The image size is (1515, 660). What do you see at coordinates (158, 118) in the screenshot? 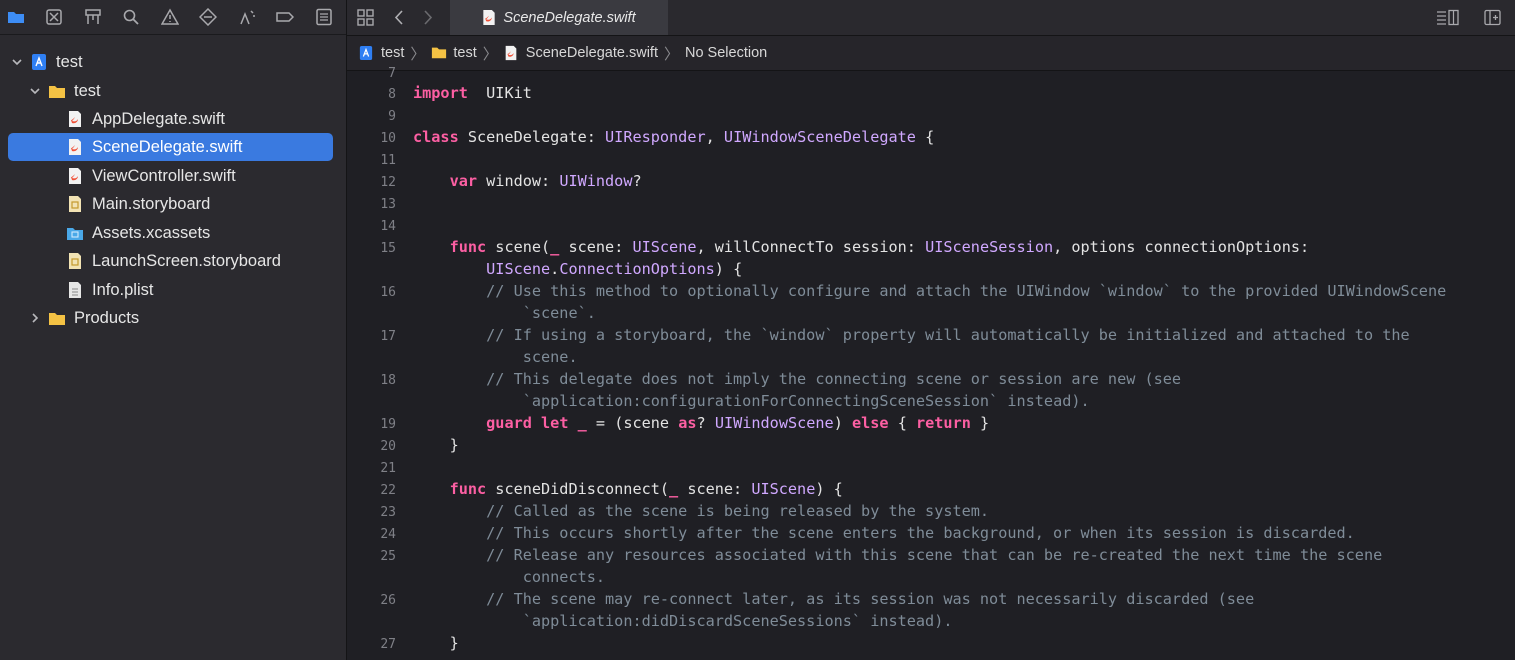
I see `tree-item-label: AppDelegate.swift` at bounding box center [158, 118].